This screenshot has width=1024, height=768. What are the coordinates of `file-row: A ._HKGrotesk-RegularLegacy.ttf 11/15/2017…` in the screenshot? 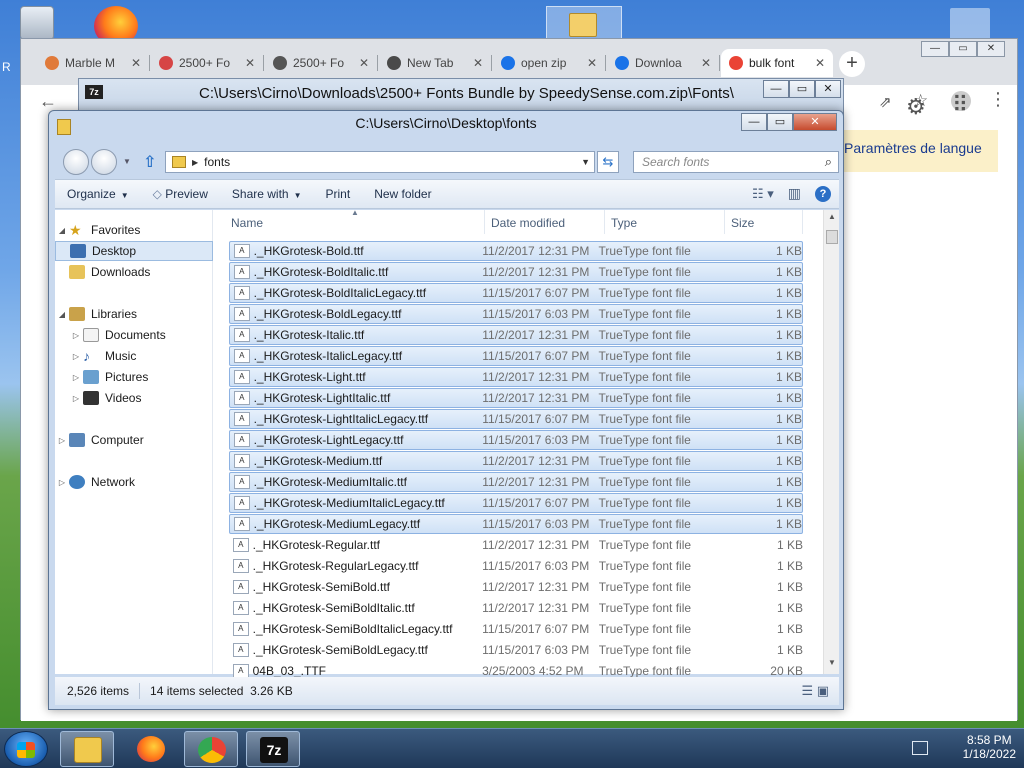 It's located at (516, 566).